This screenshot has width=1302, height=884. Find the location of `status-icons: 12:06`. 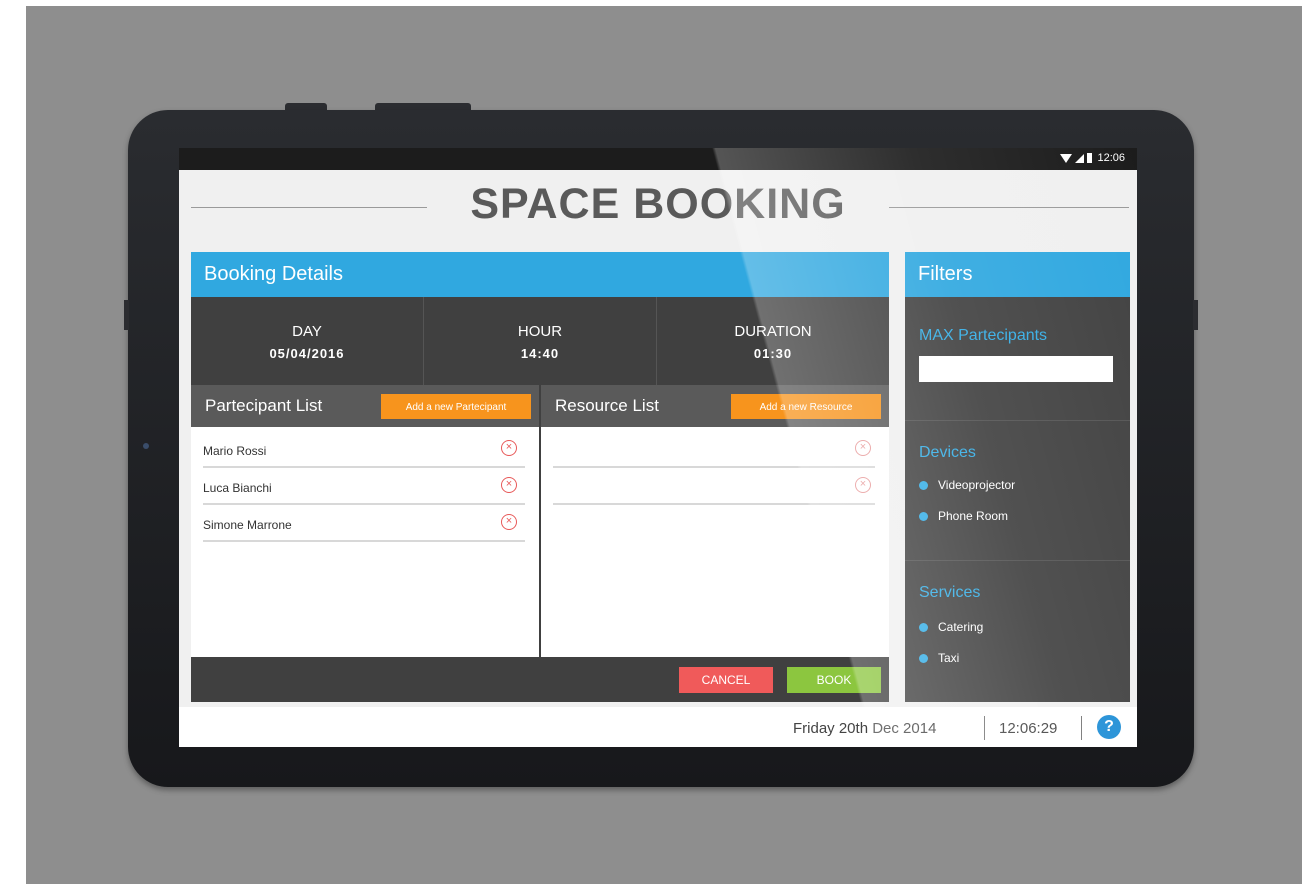

status-icons: 12:06 is located at coordinates (1092, 158).